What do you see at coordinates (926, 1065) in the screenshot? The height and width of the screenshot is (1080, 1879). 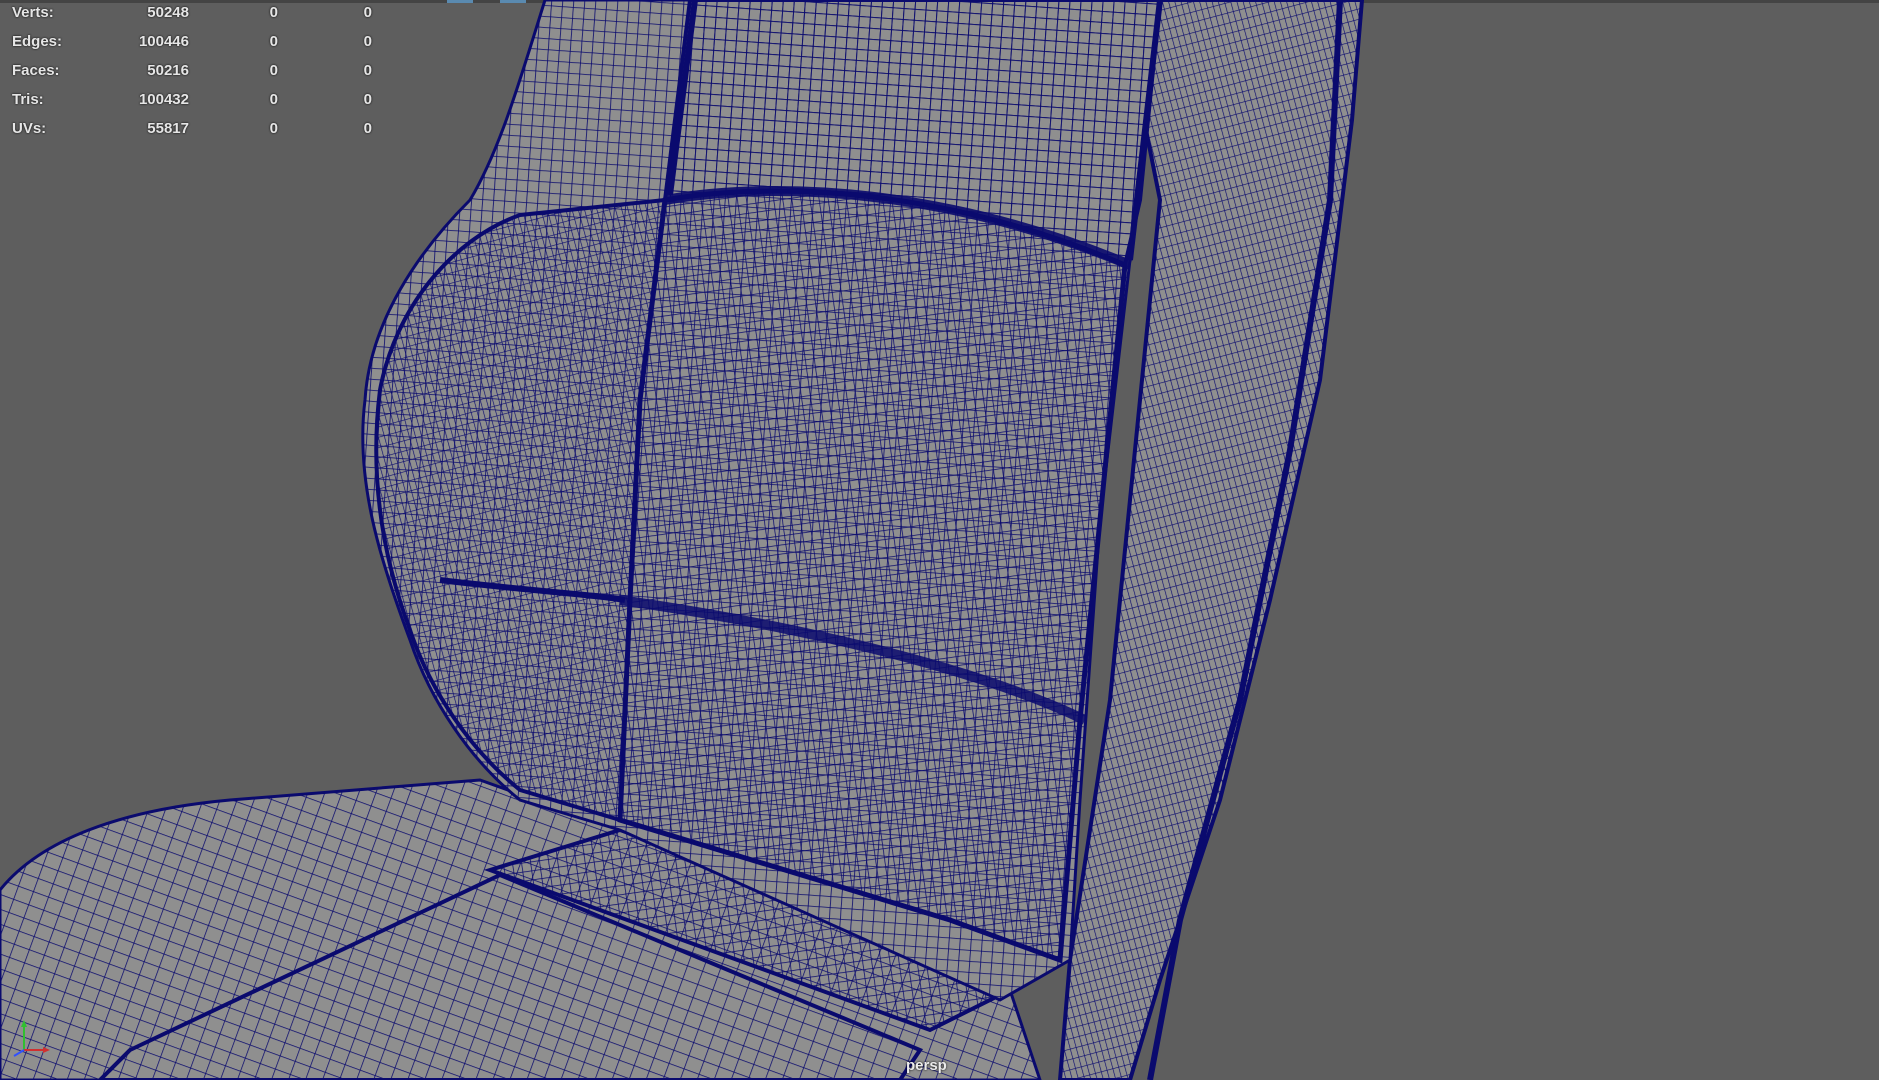 I see `camera-name-label: persp` at bounding box center [926, 1065].